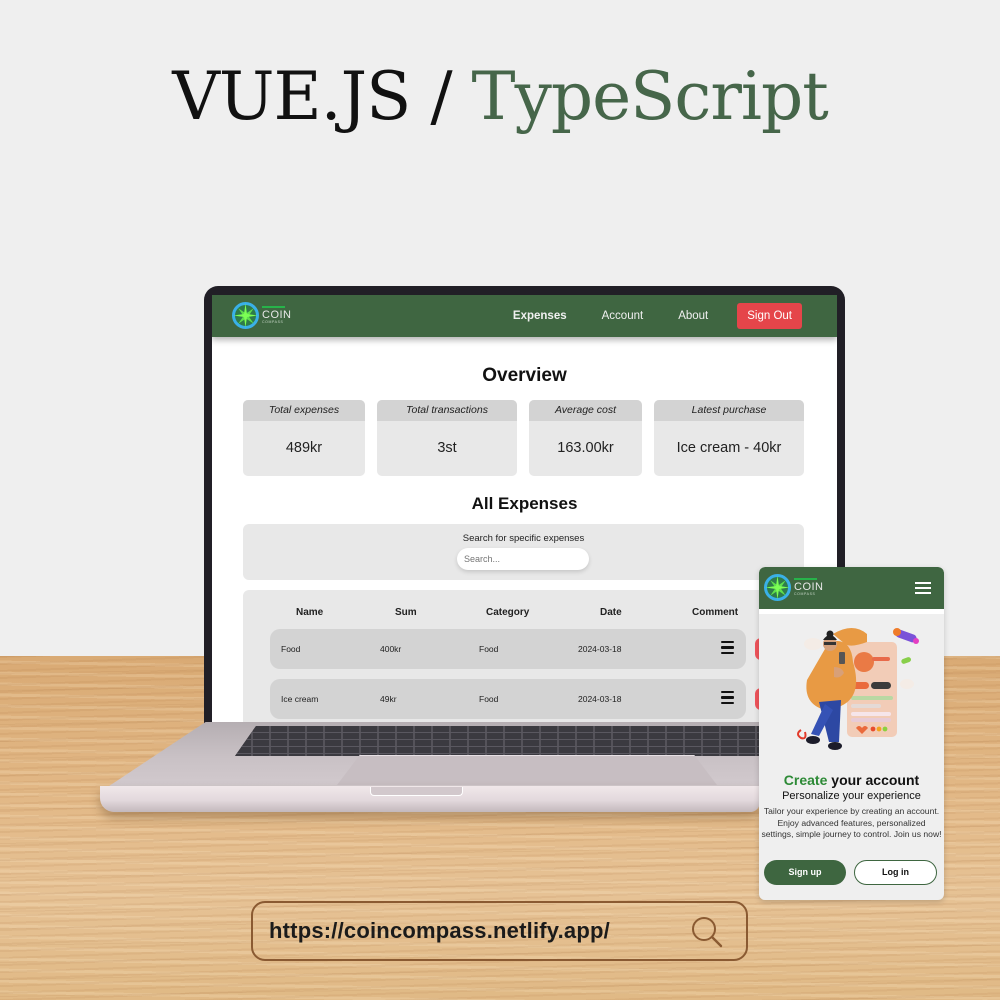 This screenshot has width=1000, height=1000. Describe the element at coordinates (729, 410) in the screenshot. I see `card-label: Latest purchase` at that location.